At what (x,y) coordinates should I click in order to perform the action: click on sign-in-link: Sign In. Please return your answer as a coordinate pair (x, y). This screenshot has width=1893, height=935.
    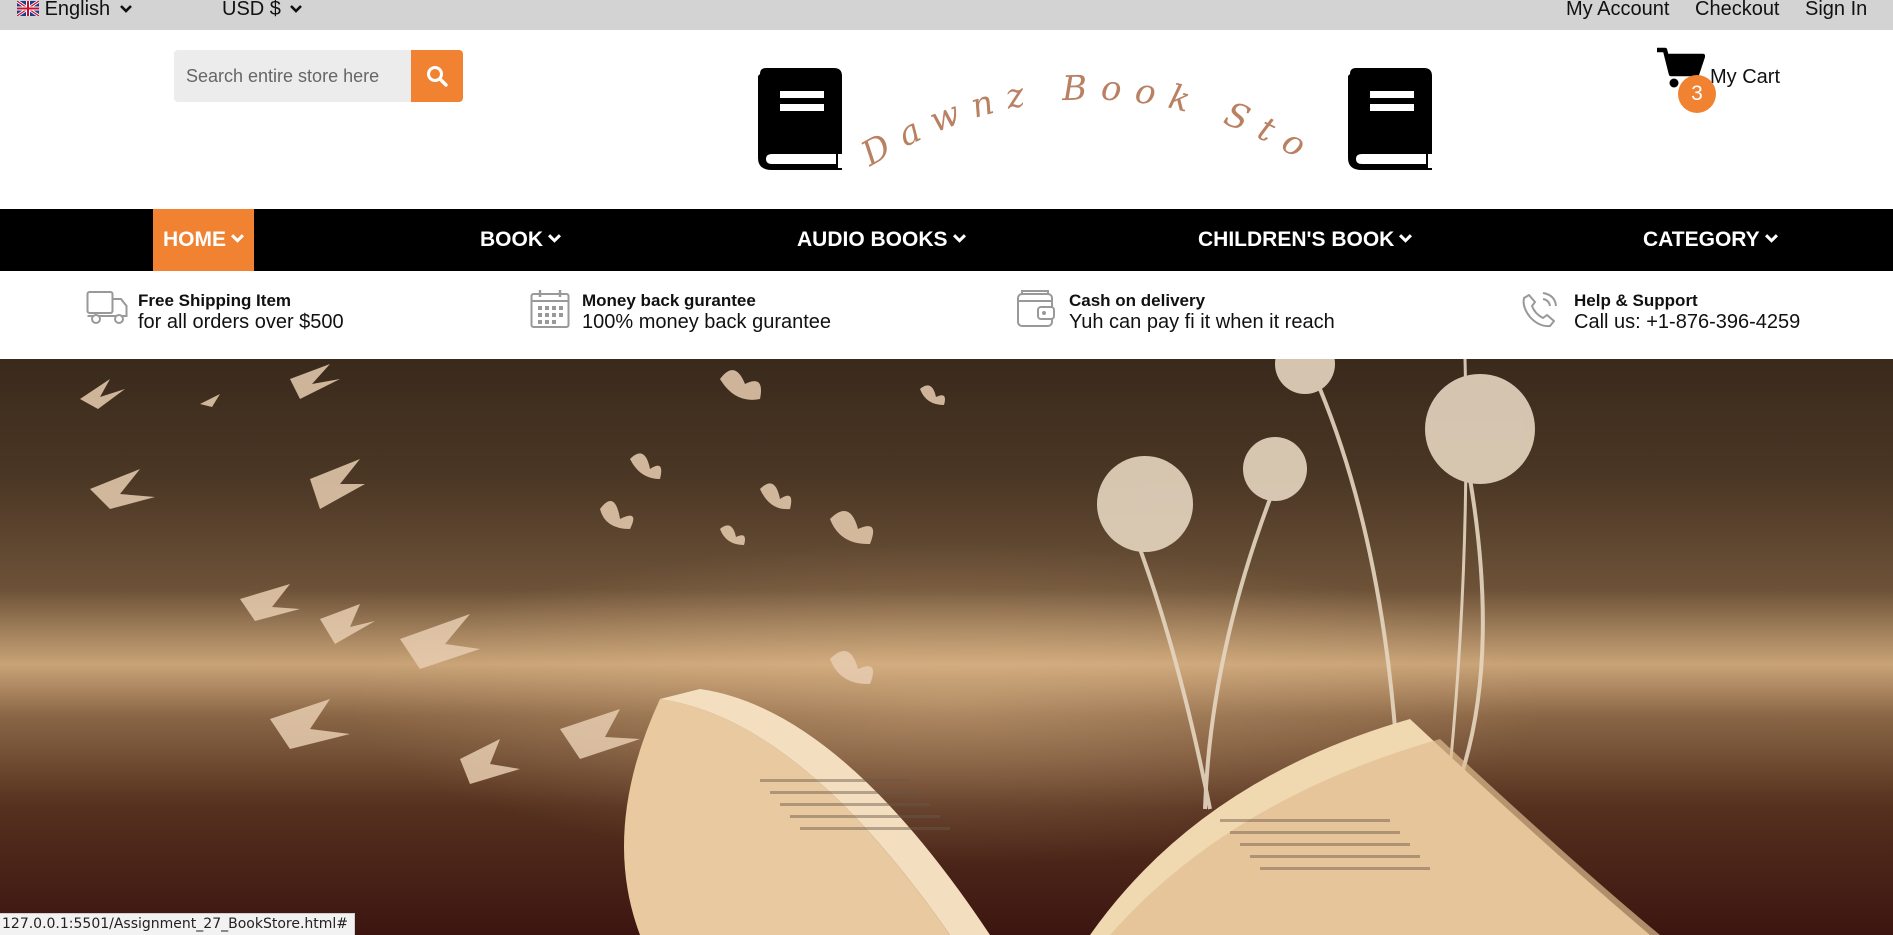
    Looking at the image, I should click on (1836, 15).